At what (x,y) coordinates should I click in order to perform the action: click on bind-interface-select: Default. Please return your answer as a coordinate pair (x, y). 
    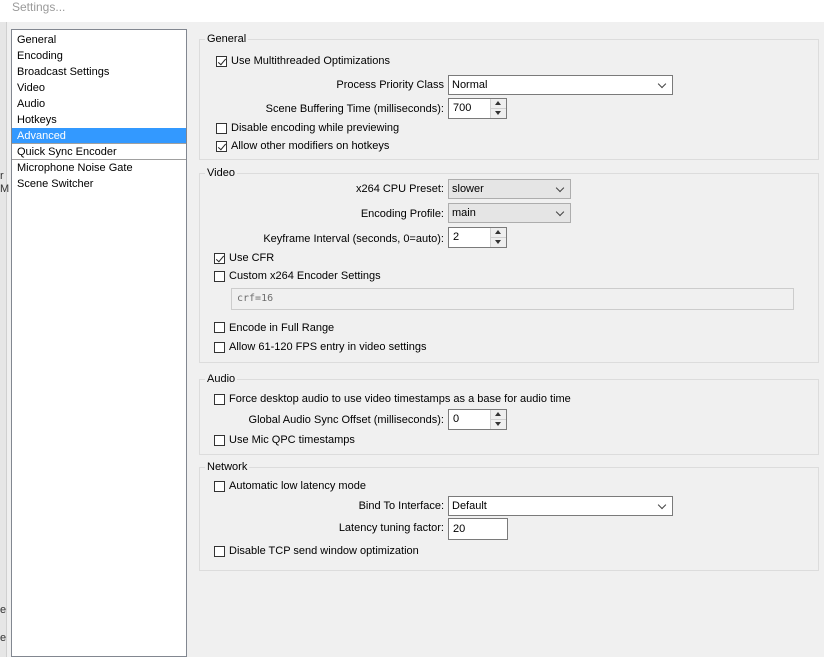
    Looking at the image, I should click on (560, 506).